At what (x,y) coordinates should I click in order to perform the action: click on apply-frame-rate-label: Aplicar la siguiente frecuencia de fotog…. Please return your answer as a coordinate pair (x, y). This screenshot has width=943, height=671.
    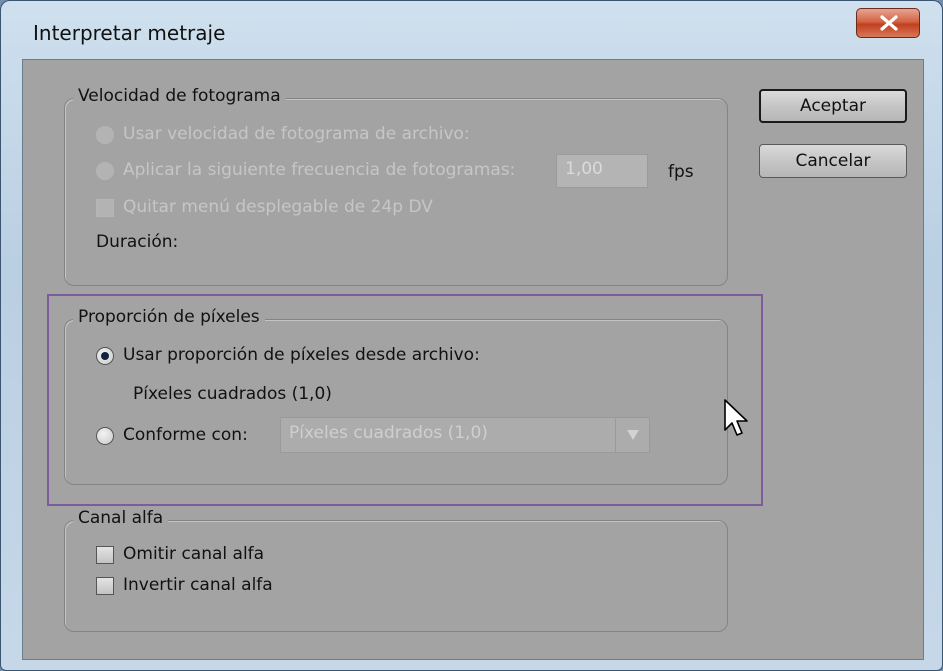
    Looking at the image, I should click on (319, 170).